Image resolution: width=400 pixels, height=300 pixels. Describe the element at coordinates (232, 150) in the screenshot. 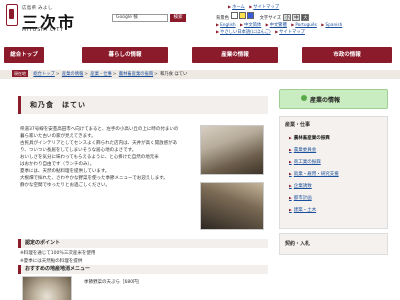

I see `restaurant-interior-photo` at that location.